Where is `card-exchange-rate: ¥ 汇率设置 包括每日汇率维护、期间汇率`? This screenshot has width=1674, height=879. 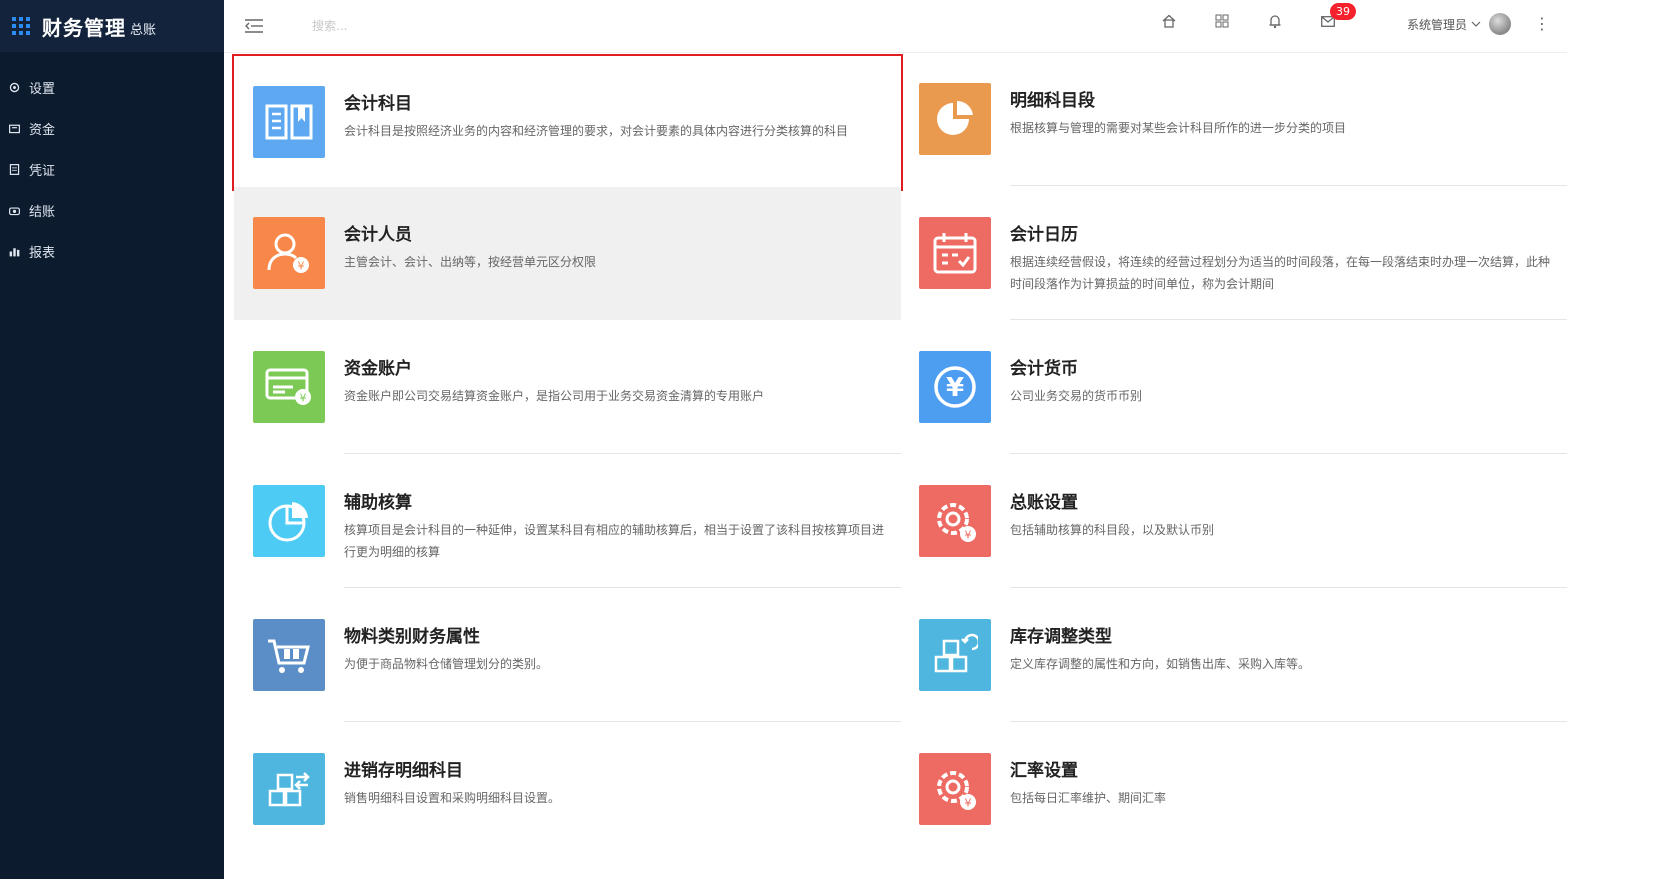
card-exchange-rate: ¥ 汇率设置 包括每日汇率维护、期间汇率 is located at coordinates (1233, 789).